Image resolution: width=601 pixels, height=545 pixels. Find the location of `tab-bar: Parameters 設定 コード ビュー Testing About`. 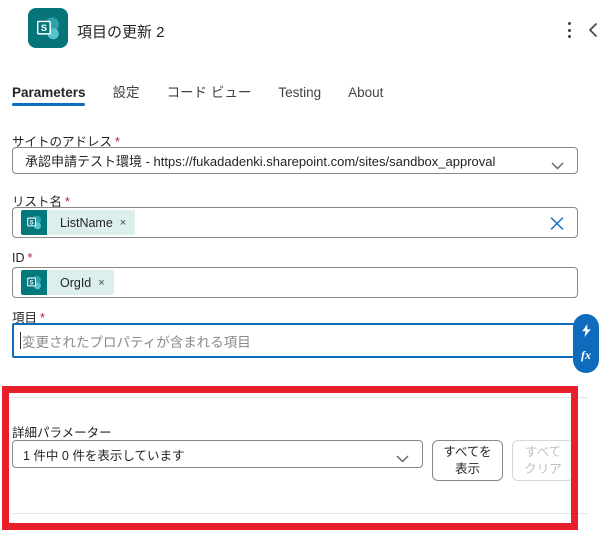

tab-bar: Parameters 設定 コード ビュー Testing About is located at coordinates (197, 91).